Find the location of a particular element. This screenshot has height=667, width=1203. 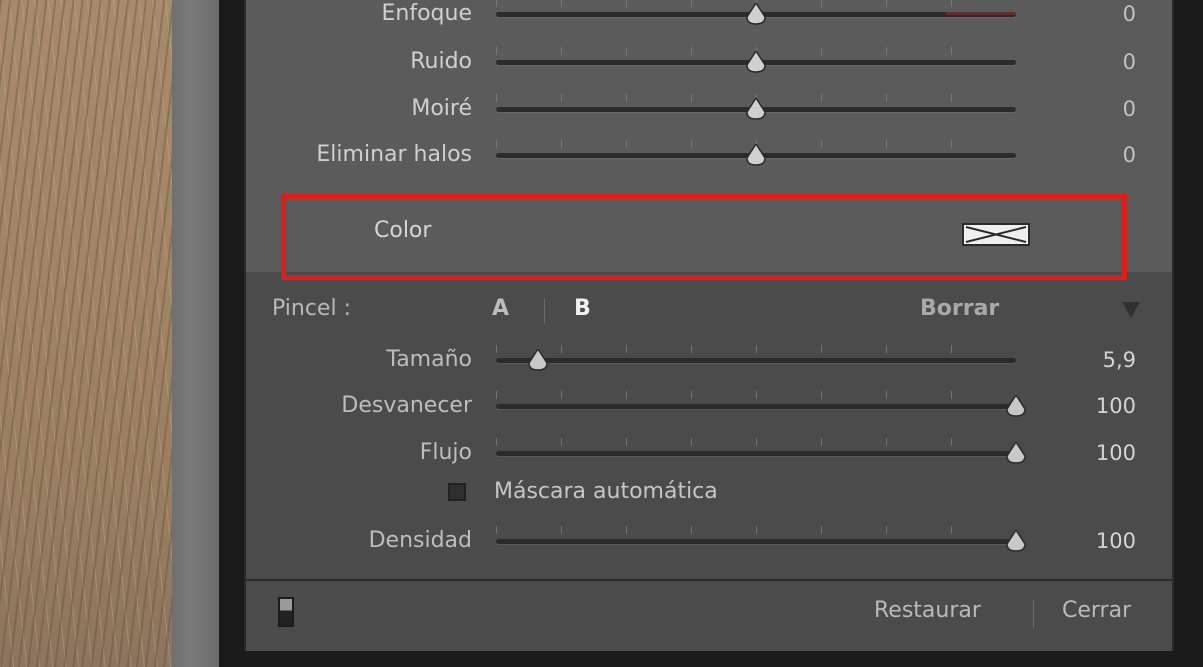

noise-slider-thumb is located at coordinates (756, 62).